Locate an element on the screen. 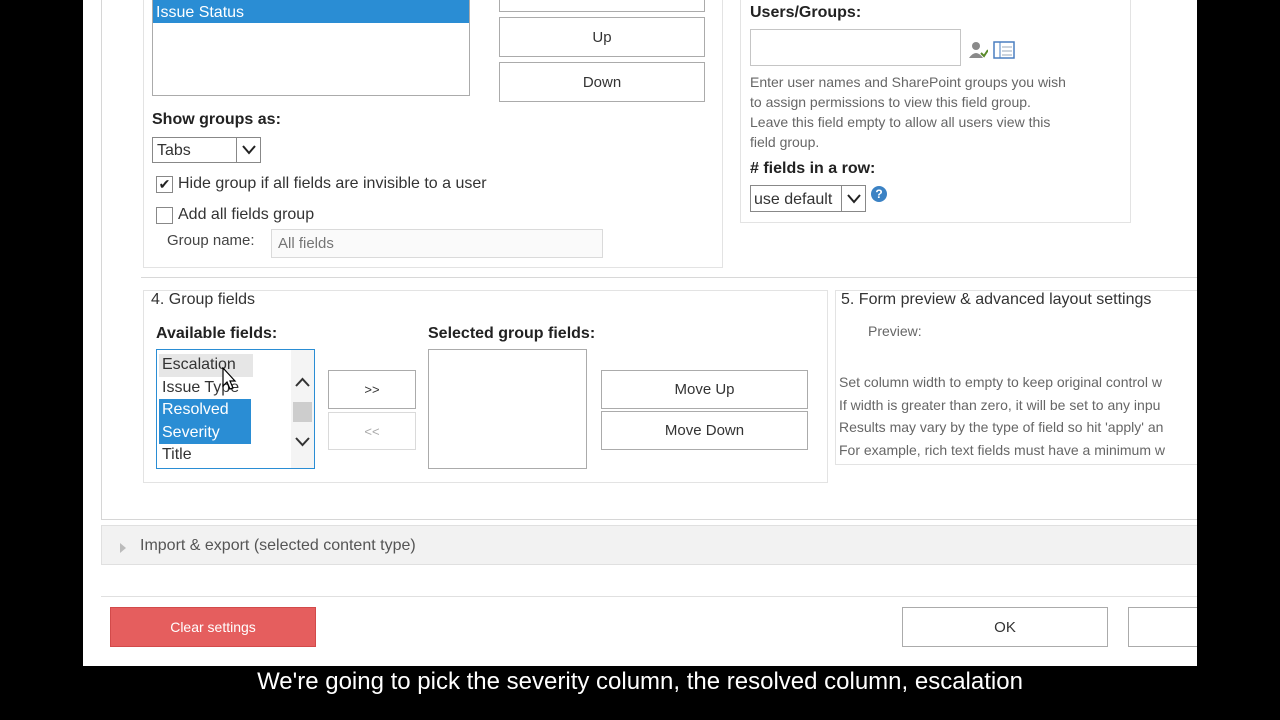  footer-divider is located at coordinates (649, 596).